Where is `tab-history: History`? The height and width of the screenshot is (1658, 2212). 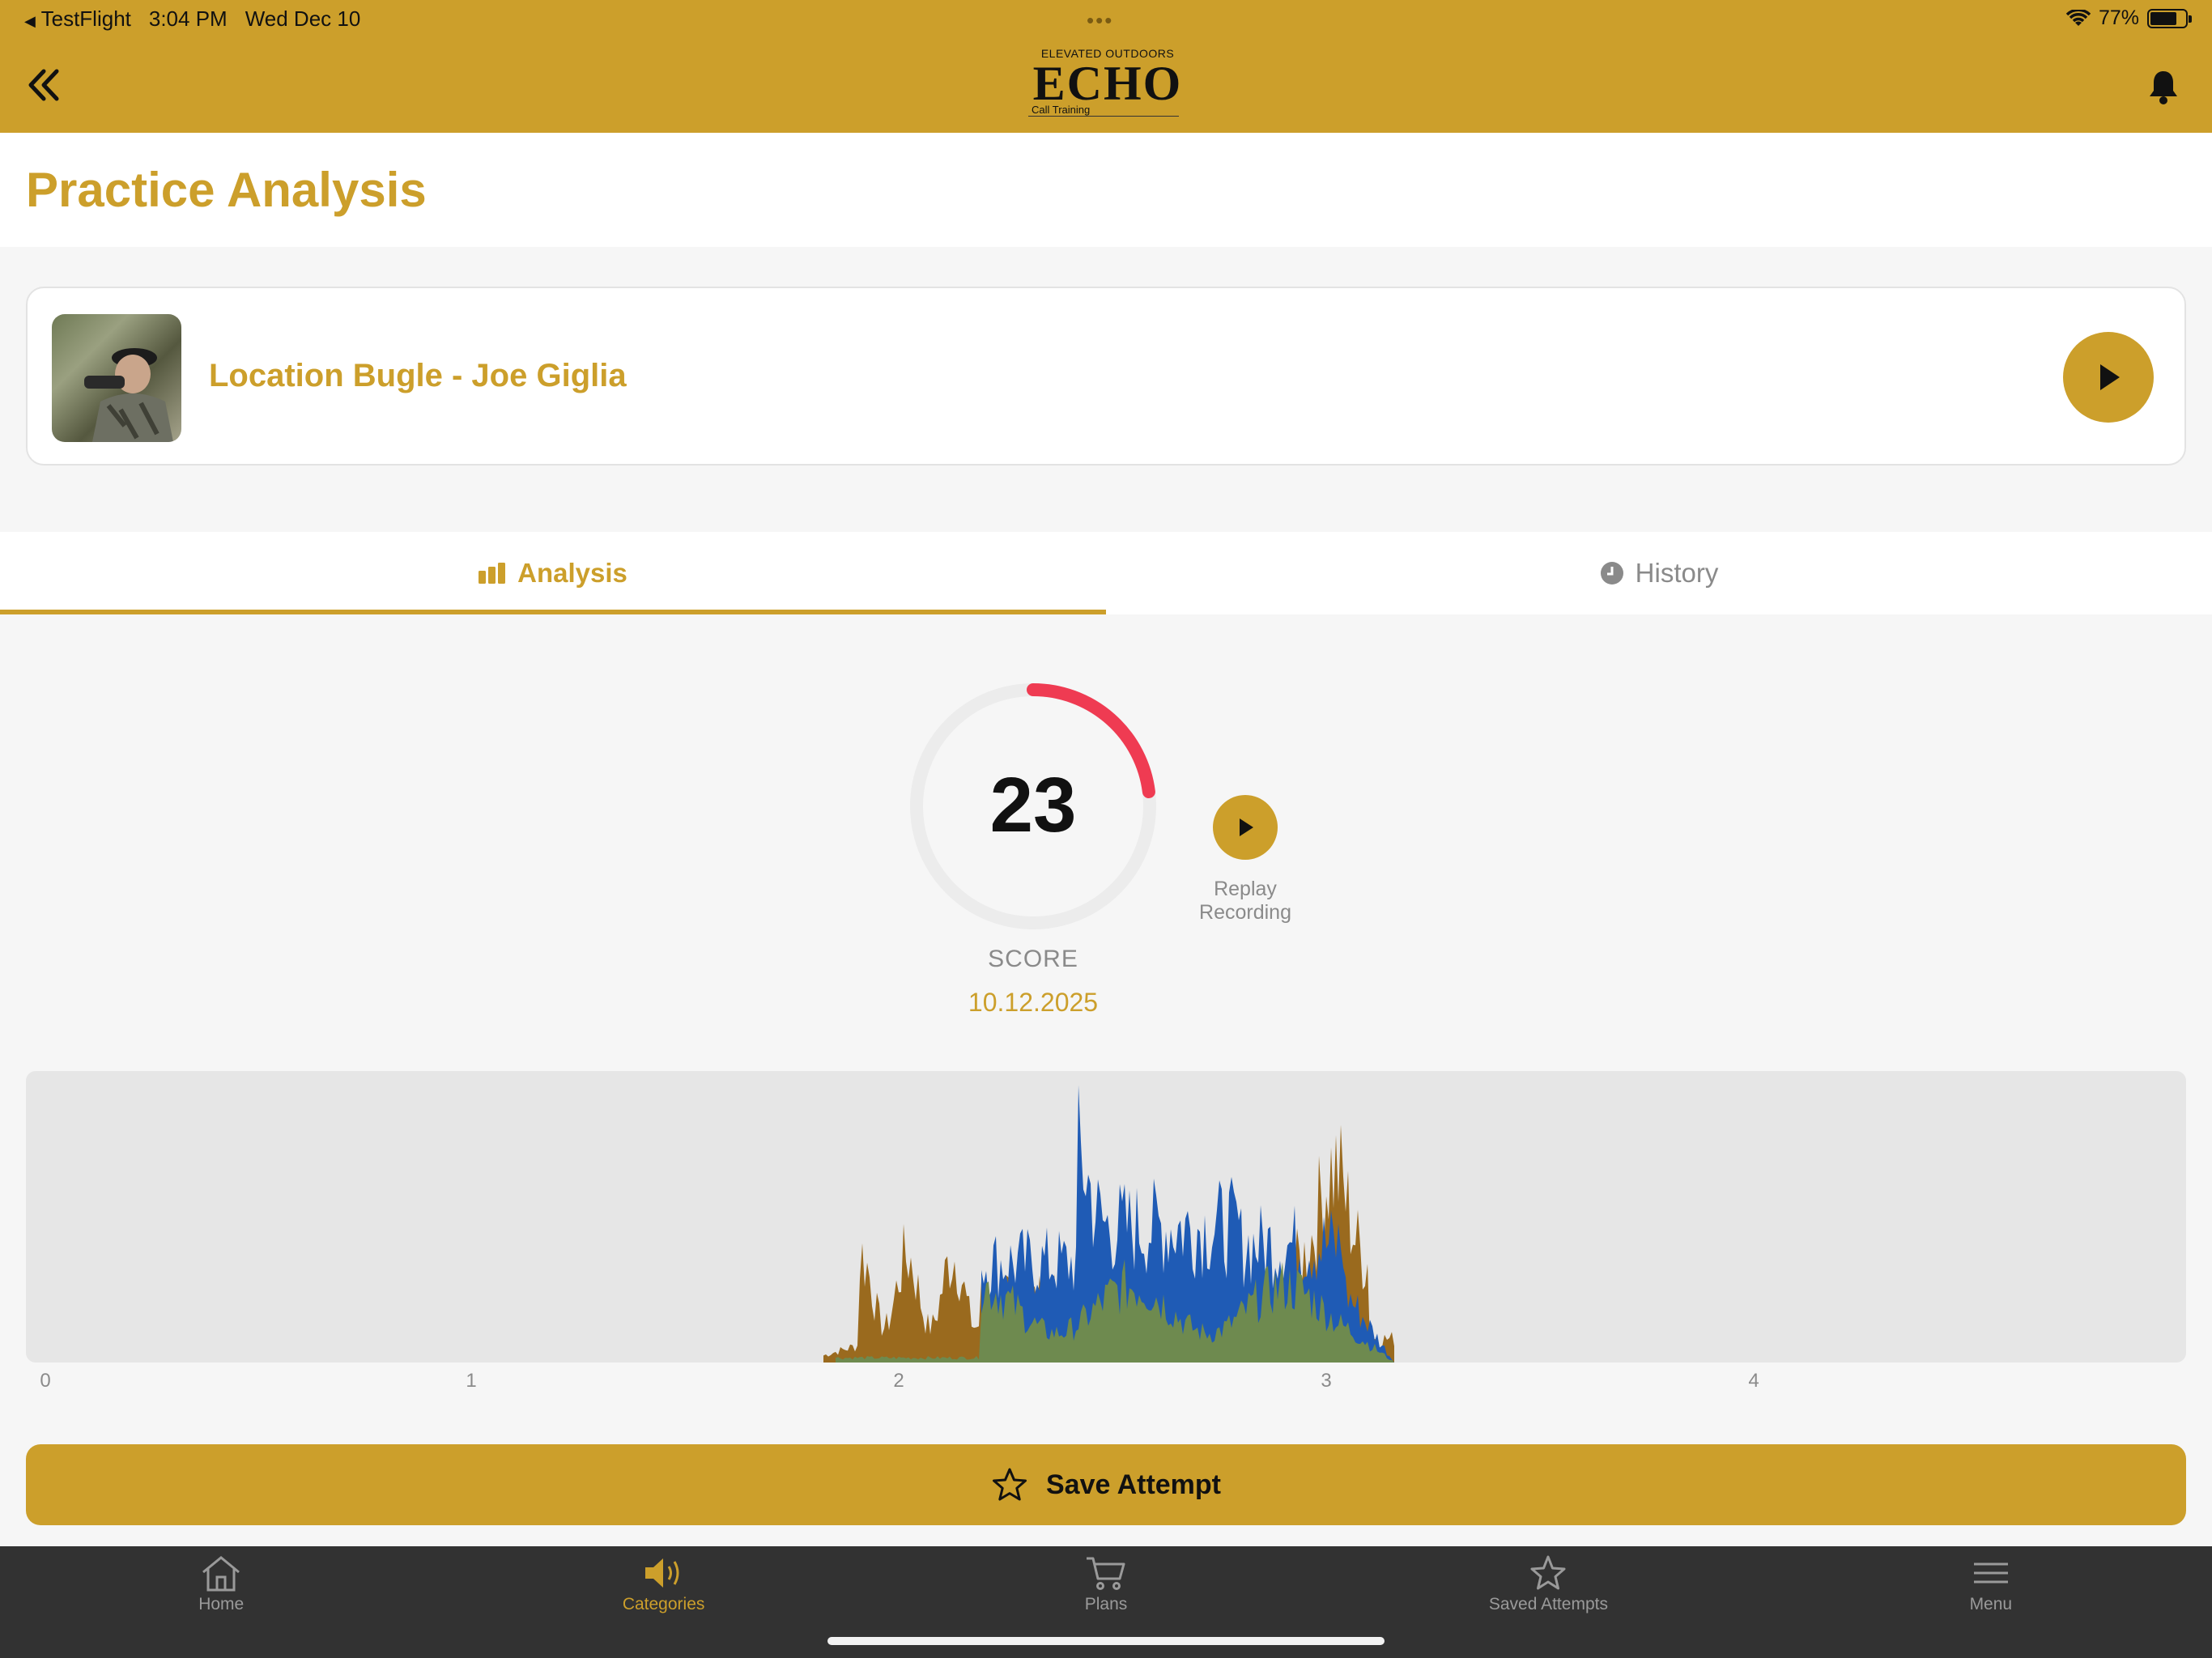
tab-history: History is located at coordinates (1659, 573).